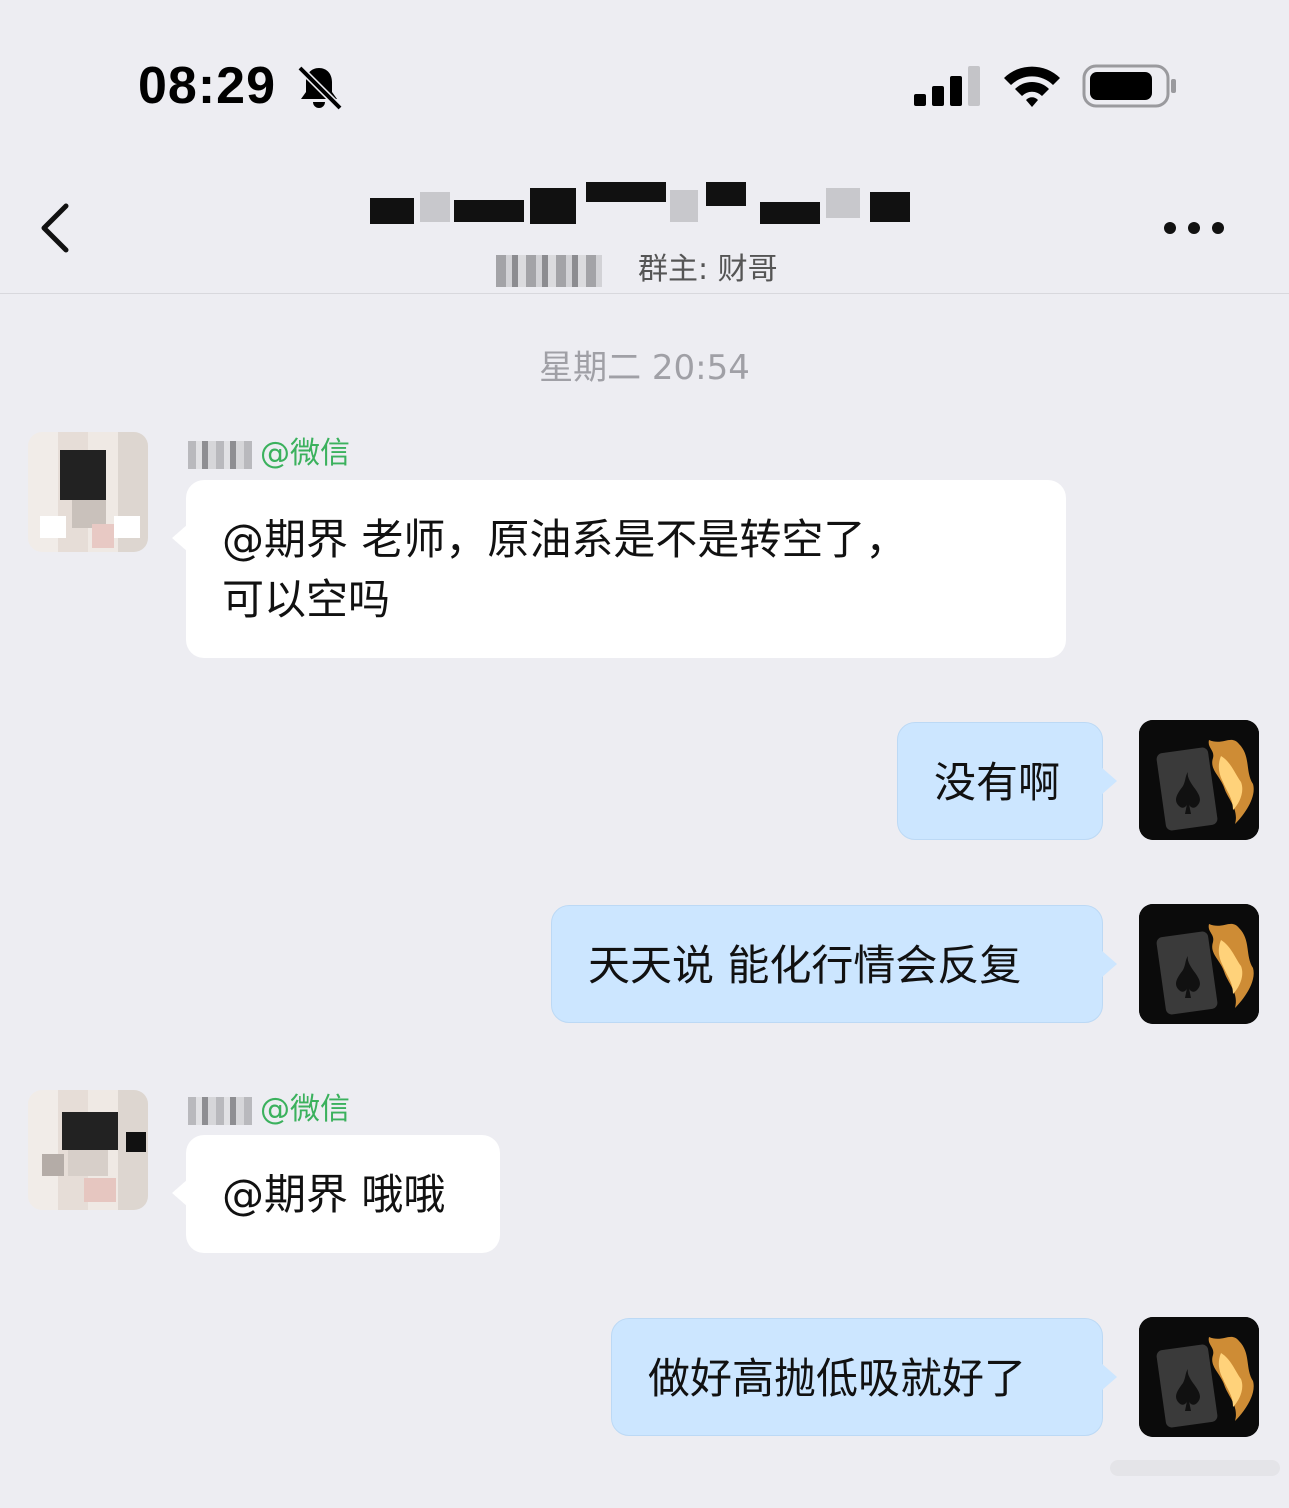  Describe the element at coordinates (1129, 86) in the screenshot. I see `battery-icon` at that location.